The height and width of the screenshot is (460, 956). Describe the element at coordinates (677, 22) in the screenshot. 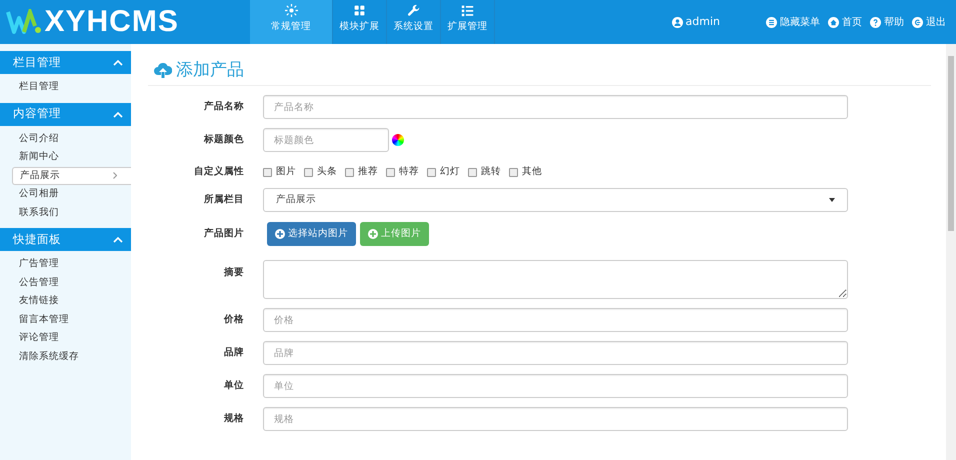

I see `user-icon` at that location.